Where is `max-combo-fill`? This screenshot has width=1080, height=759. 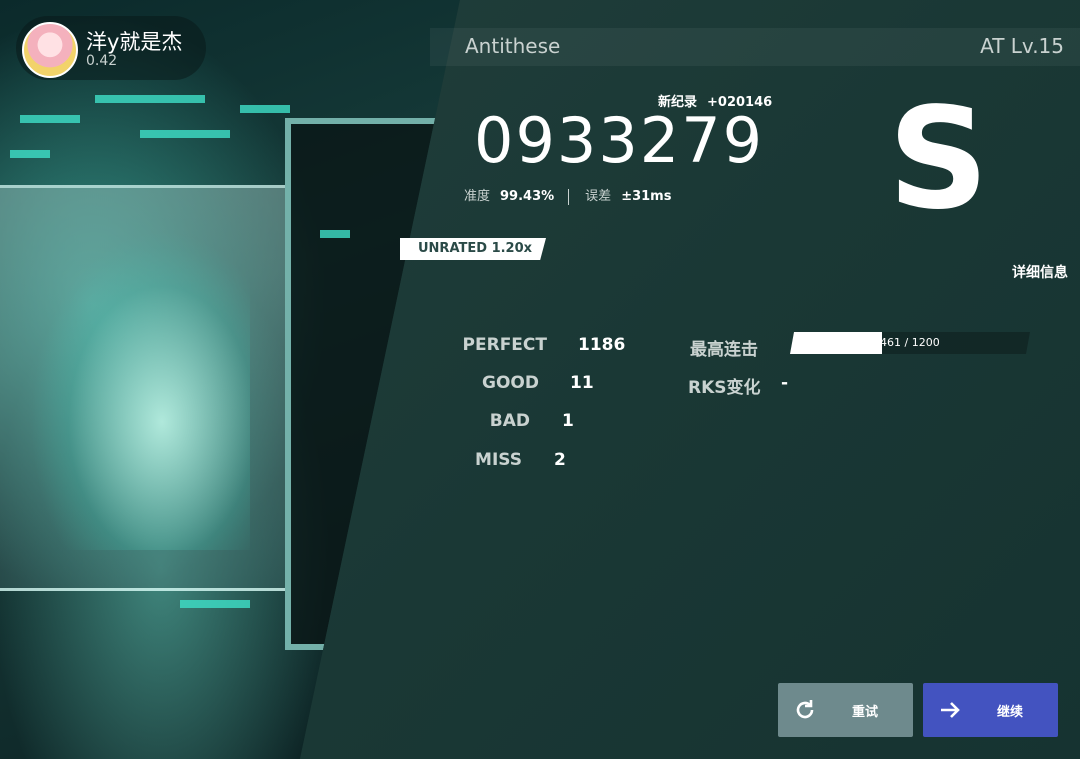
max-combo-fill is located at coordinates (836, 343).